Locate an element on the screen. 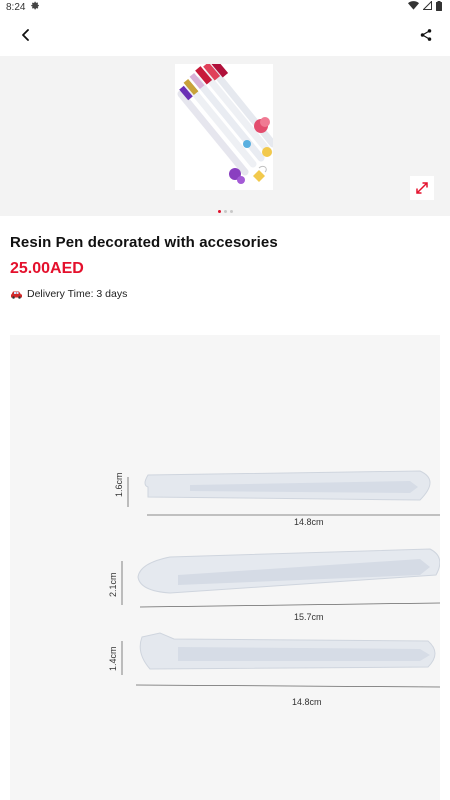 The image size is (450, 800). product-image is located at coordinates (224, 127).